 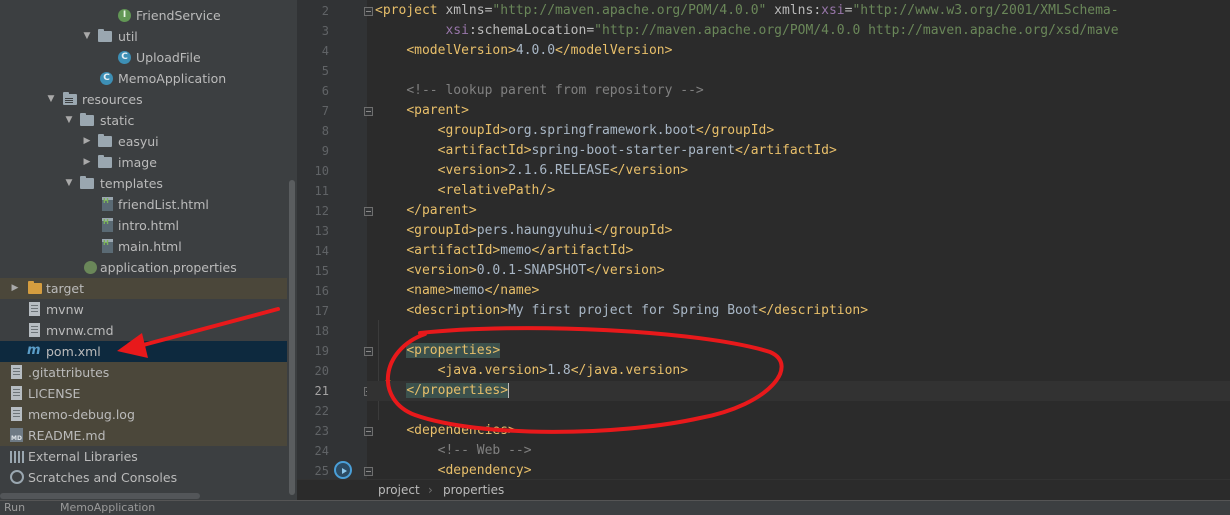 I want to click on maven-icon: m, so click(x=34, y=350).